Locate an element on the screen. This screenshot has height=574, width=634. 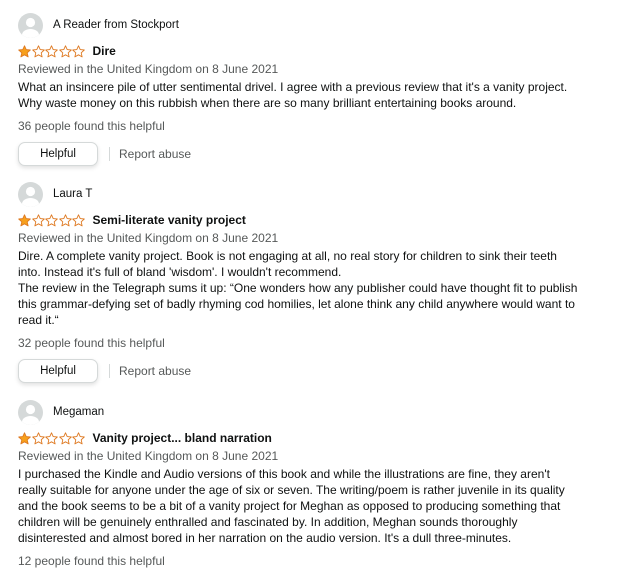
review-title: Dire is located at coordinates (104, 51).